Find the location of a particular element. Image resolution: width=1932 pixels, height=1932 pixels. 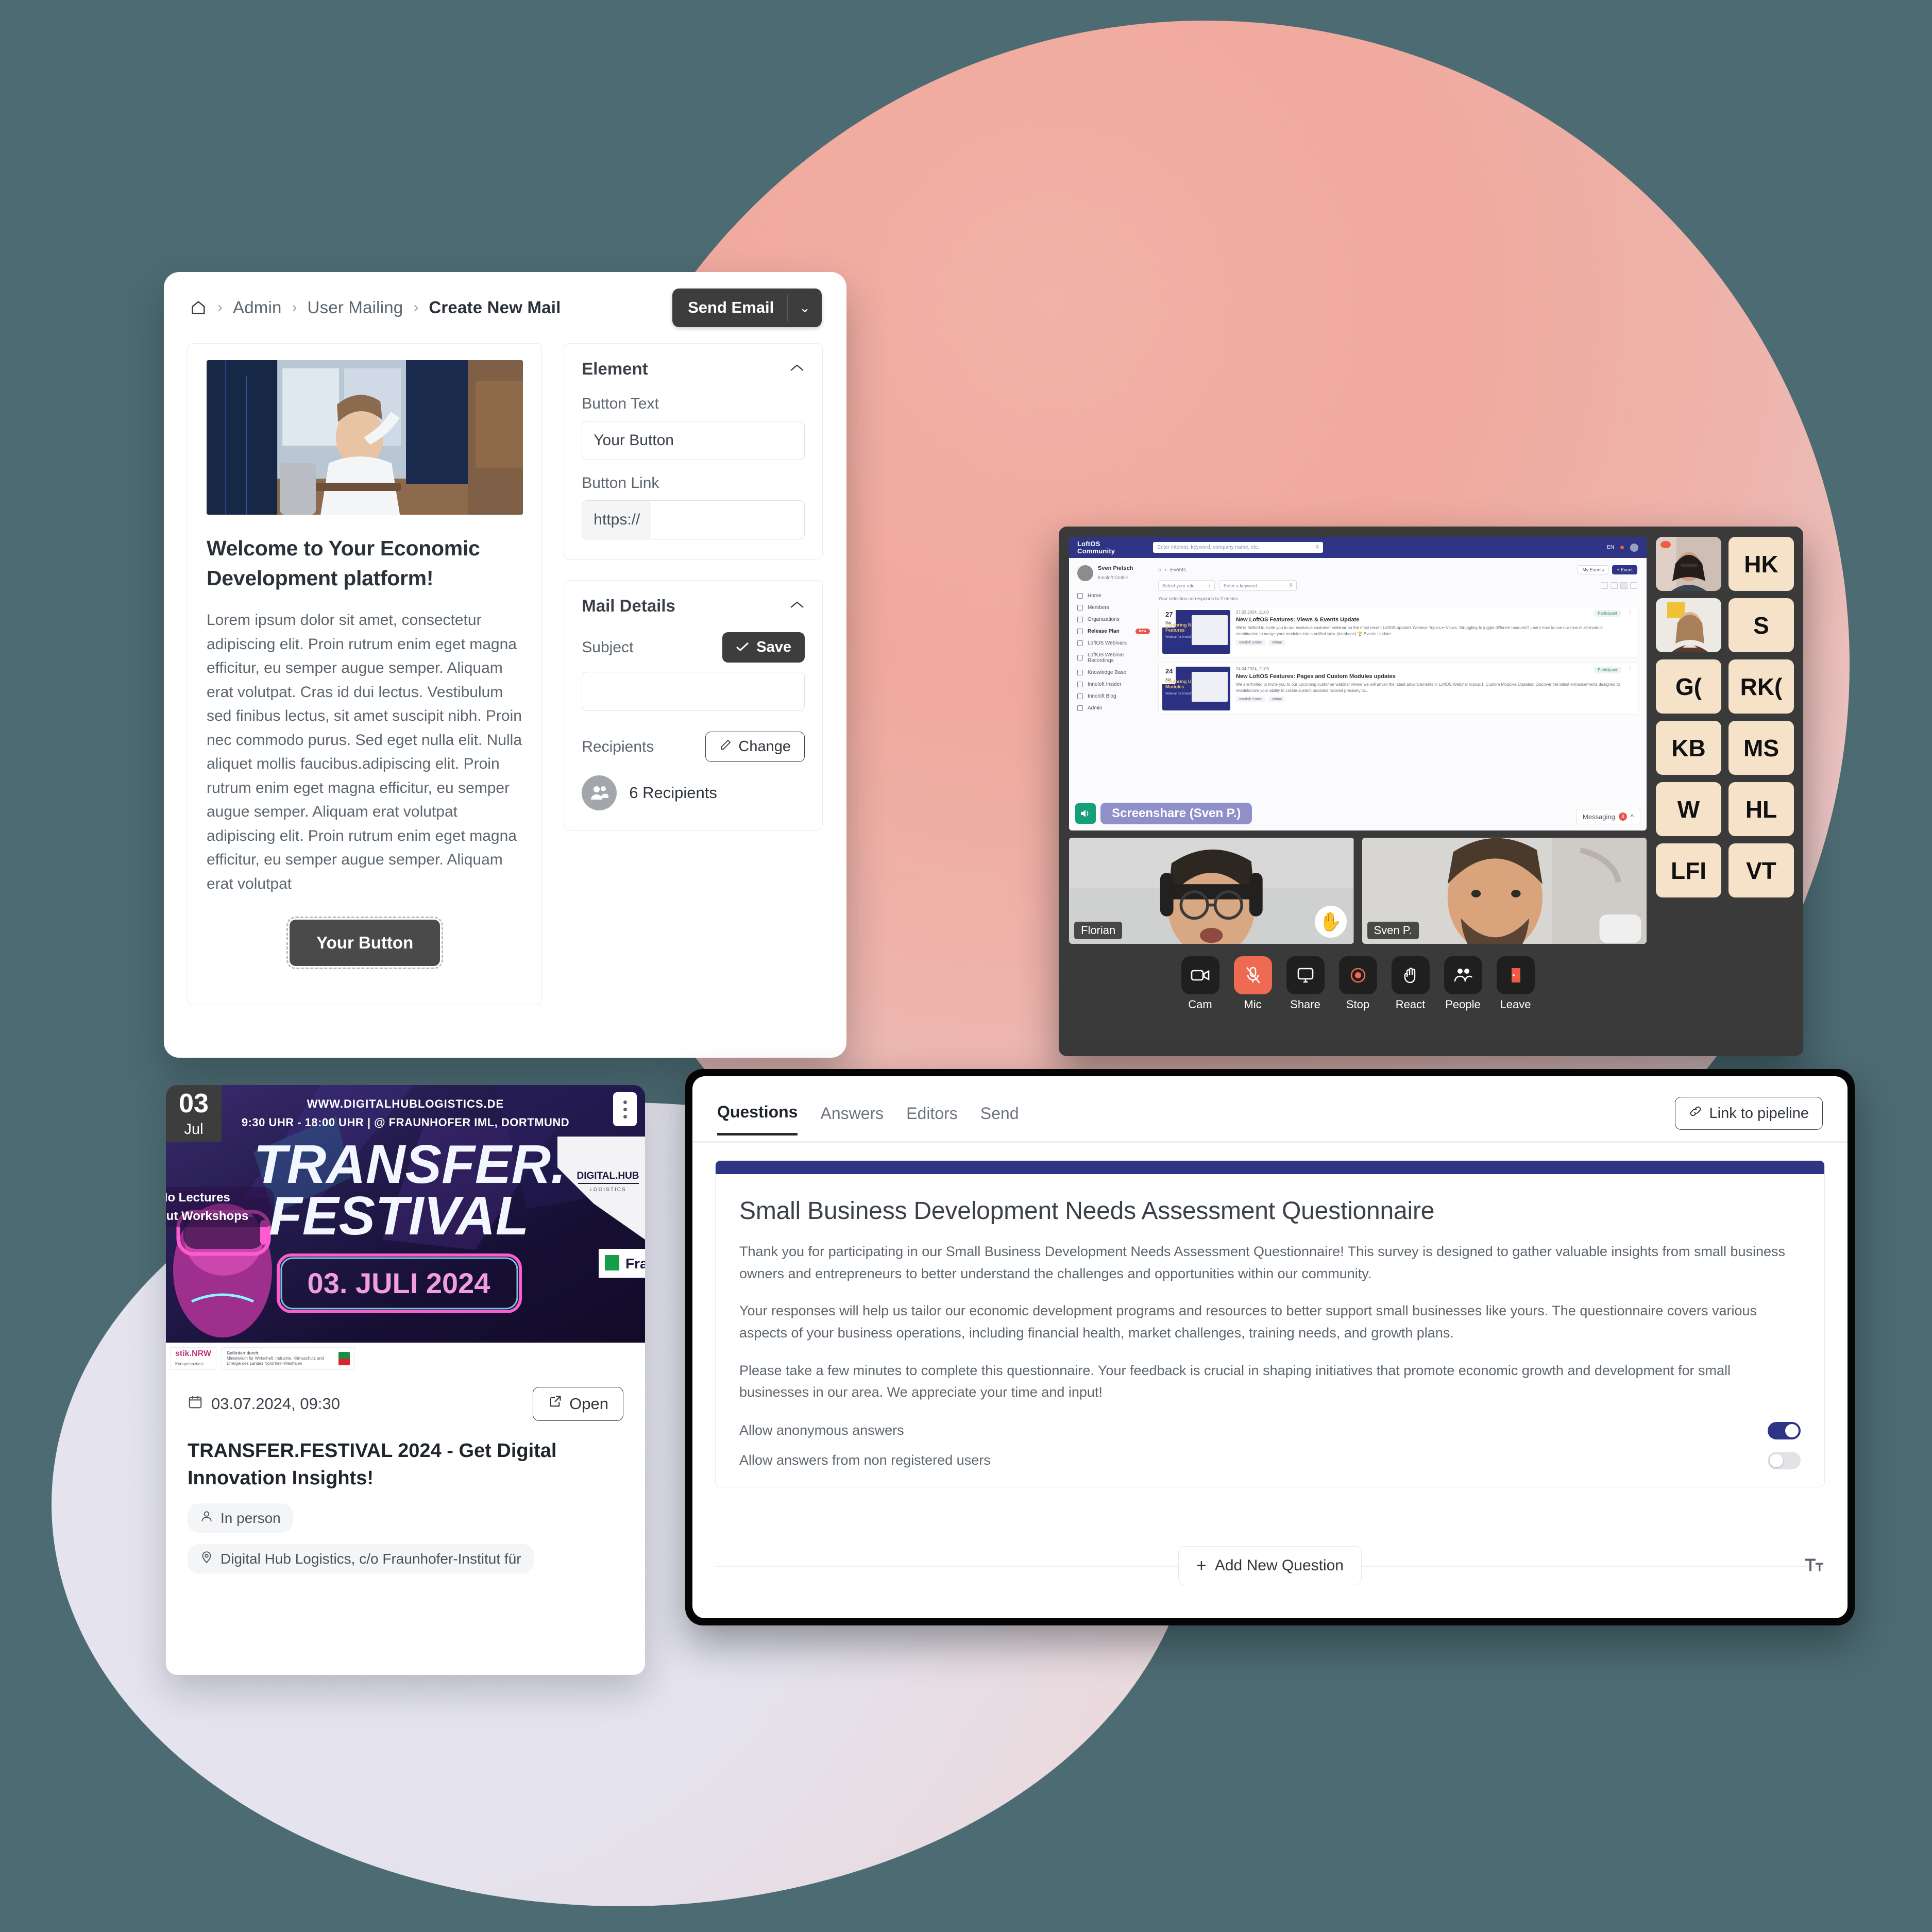

camera-icon is located at coordinates (1200, 975).